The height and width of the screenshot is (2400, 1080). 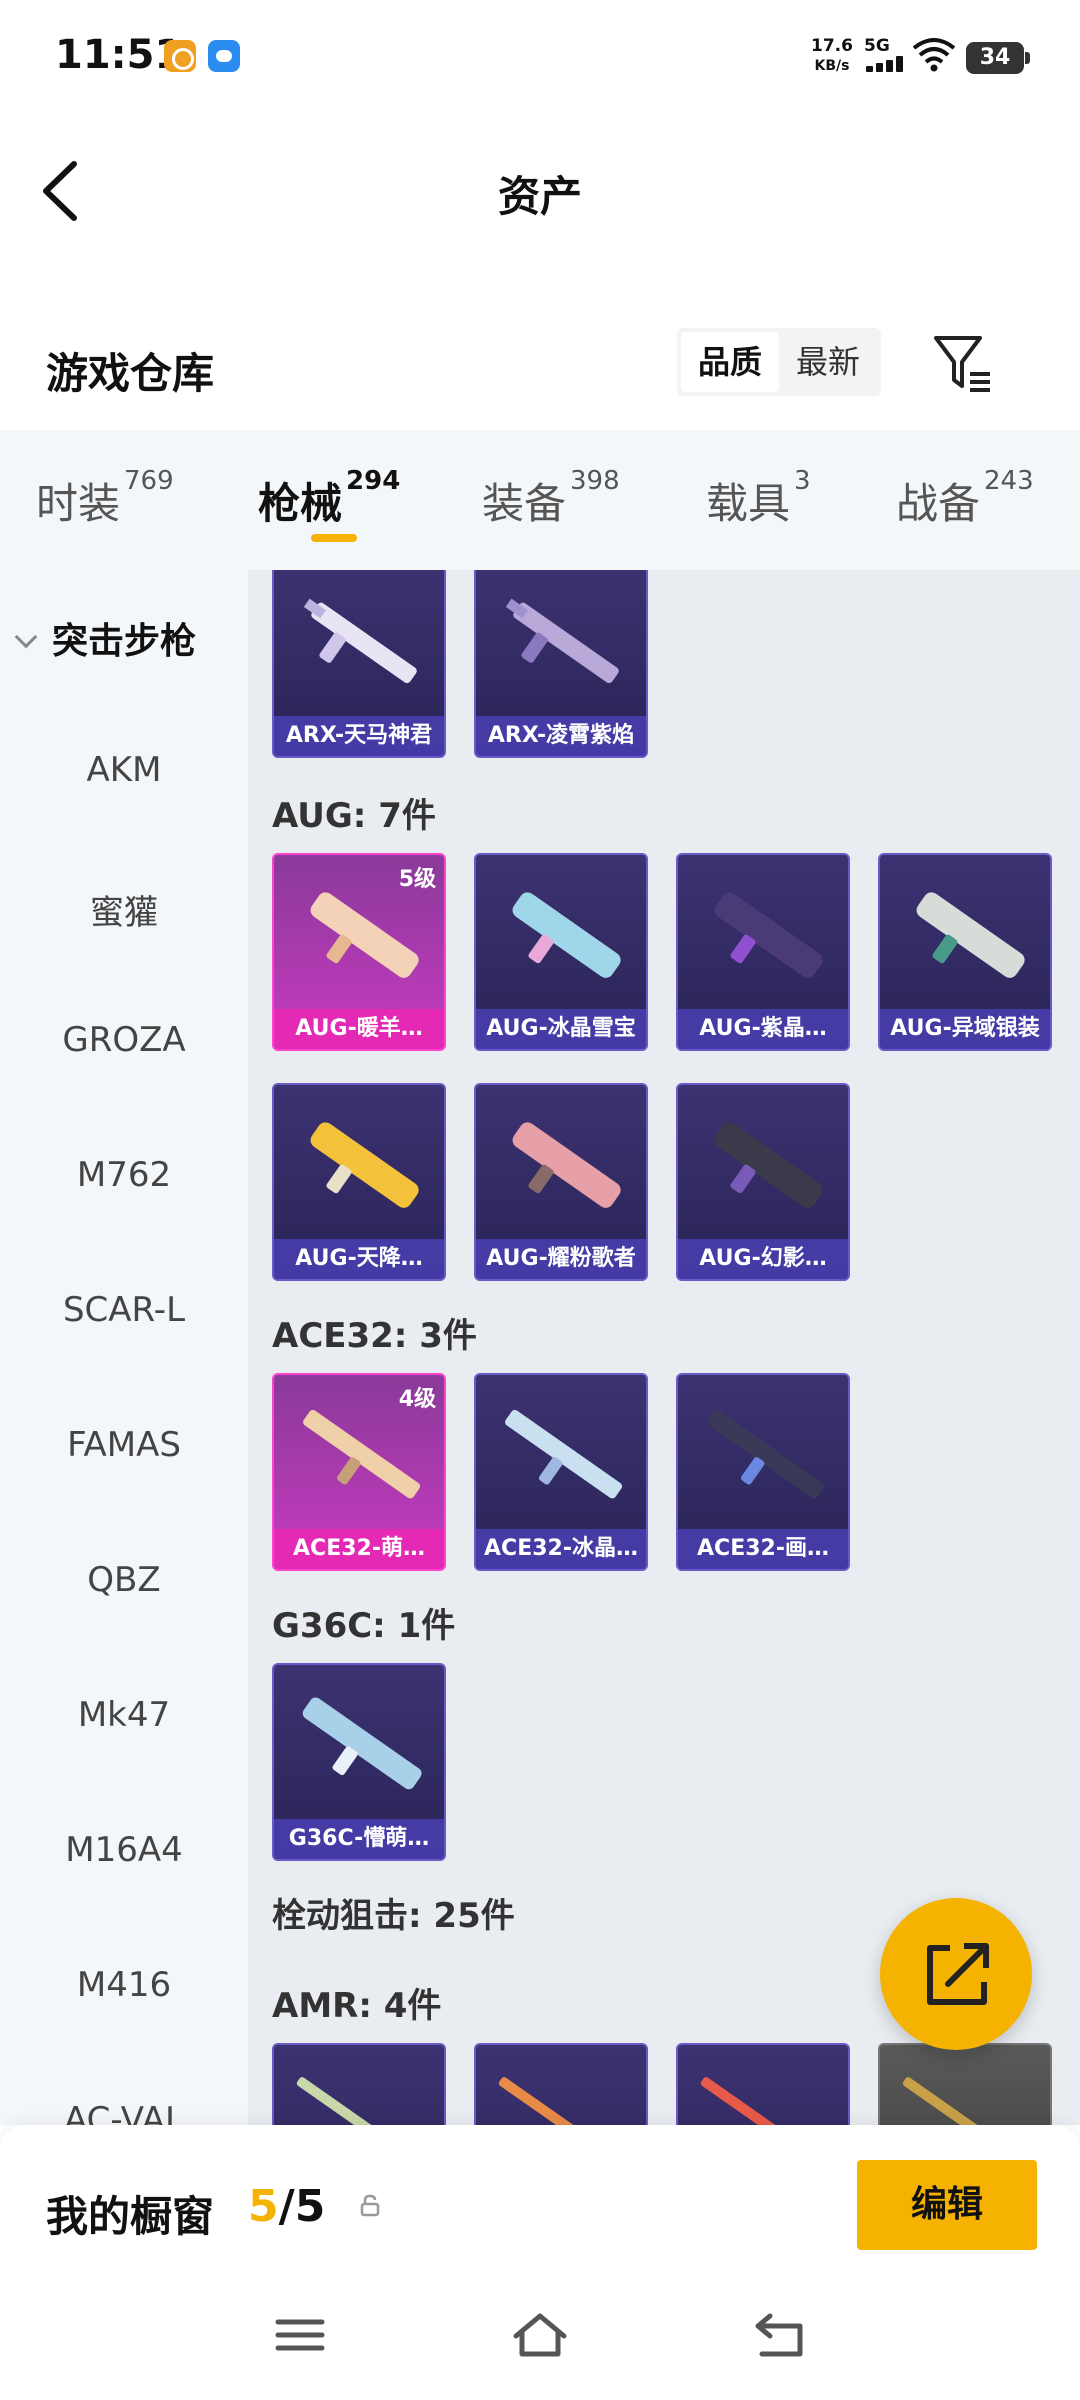 I want to click on group-label-ace32: ACE32: 3件, so click(x=374, y=1336).